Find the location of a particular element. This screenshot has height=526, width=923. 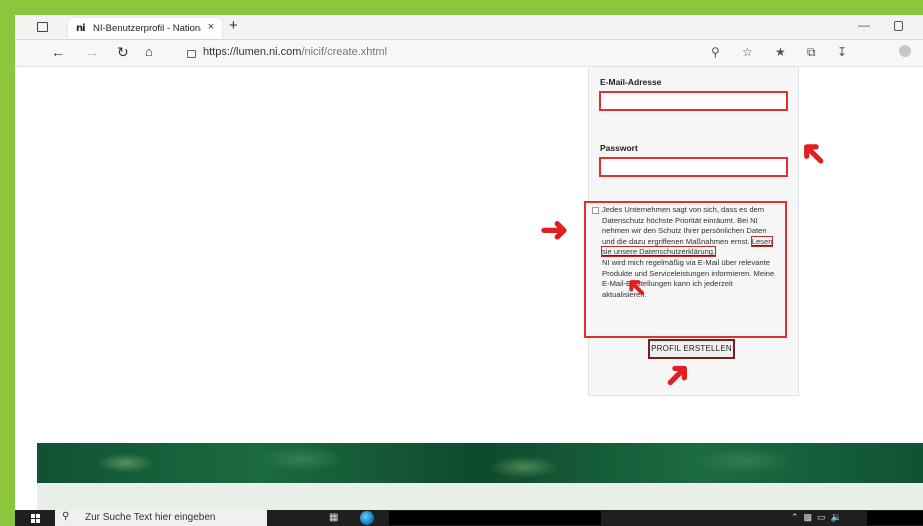

task-view-icon: ▦ is located at coordinates (333, 517).